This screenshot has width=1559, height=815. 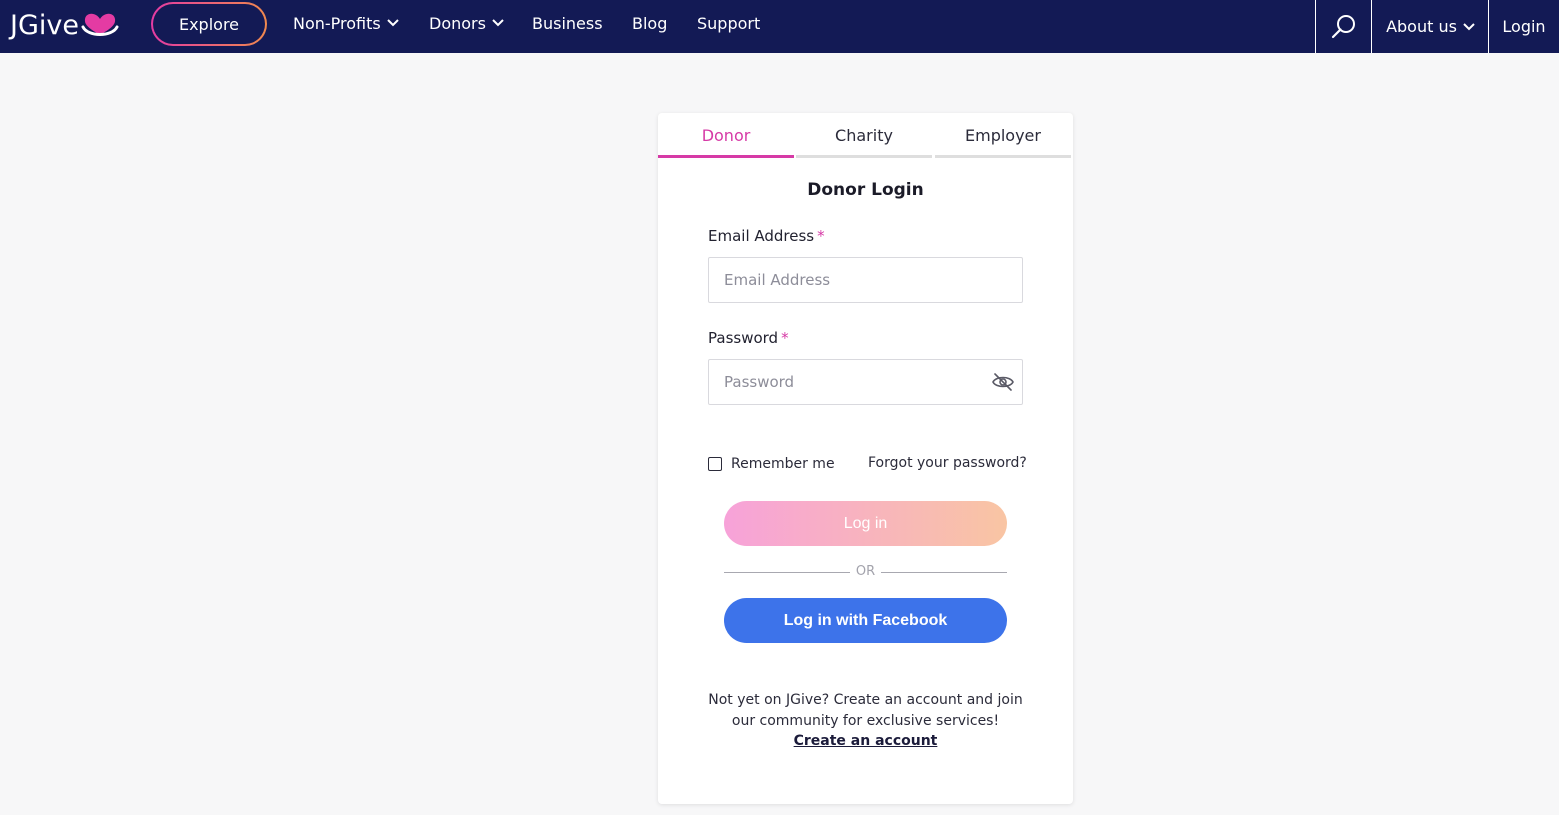 I want to click on tab-charity: Charity, so click(x=864, y=135).